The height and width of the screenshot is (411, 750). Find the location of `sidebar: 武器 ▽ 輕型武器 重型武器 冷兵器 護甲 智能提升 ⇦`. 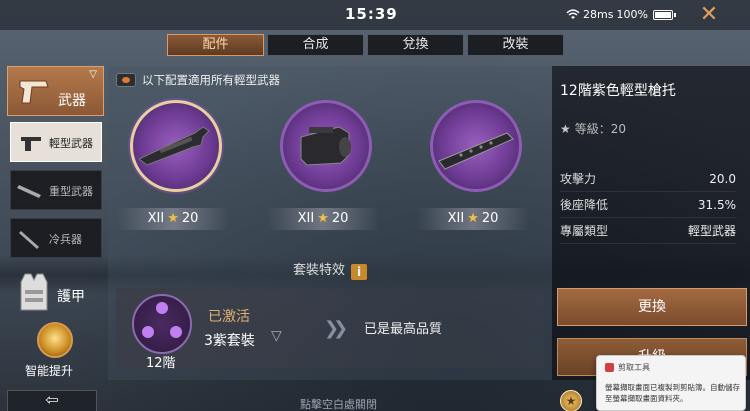

sidebar: 武器 ▽ 輕型武器 重型武器 冷兵器 護甲 智能提升 ⇦ is located at coordinates (53, 236).